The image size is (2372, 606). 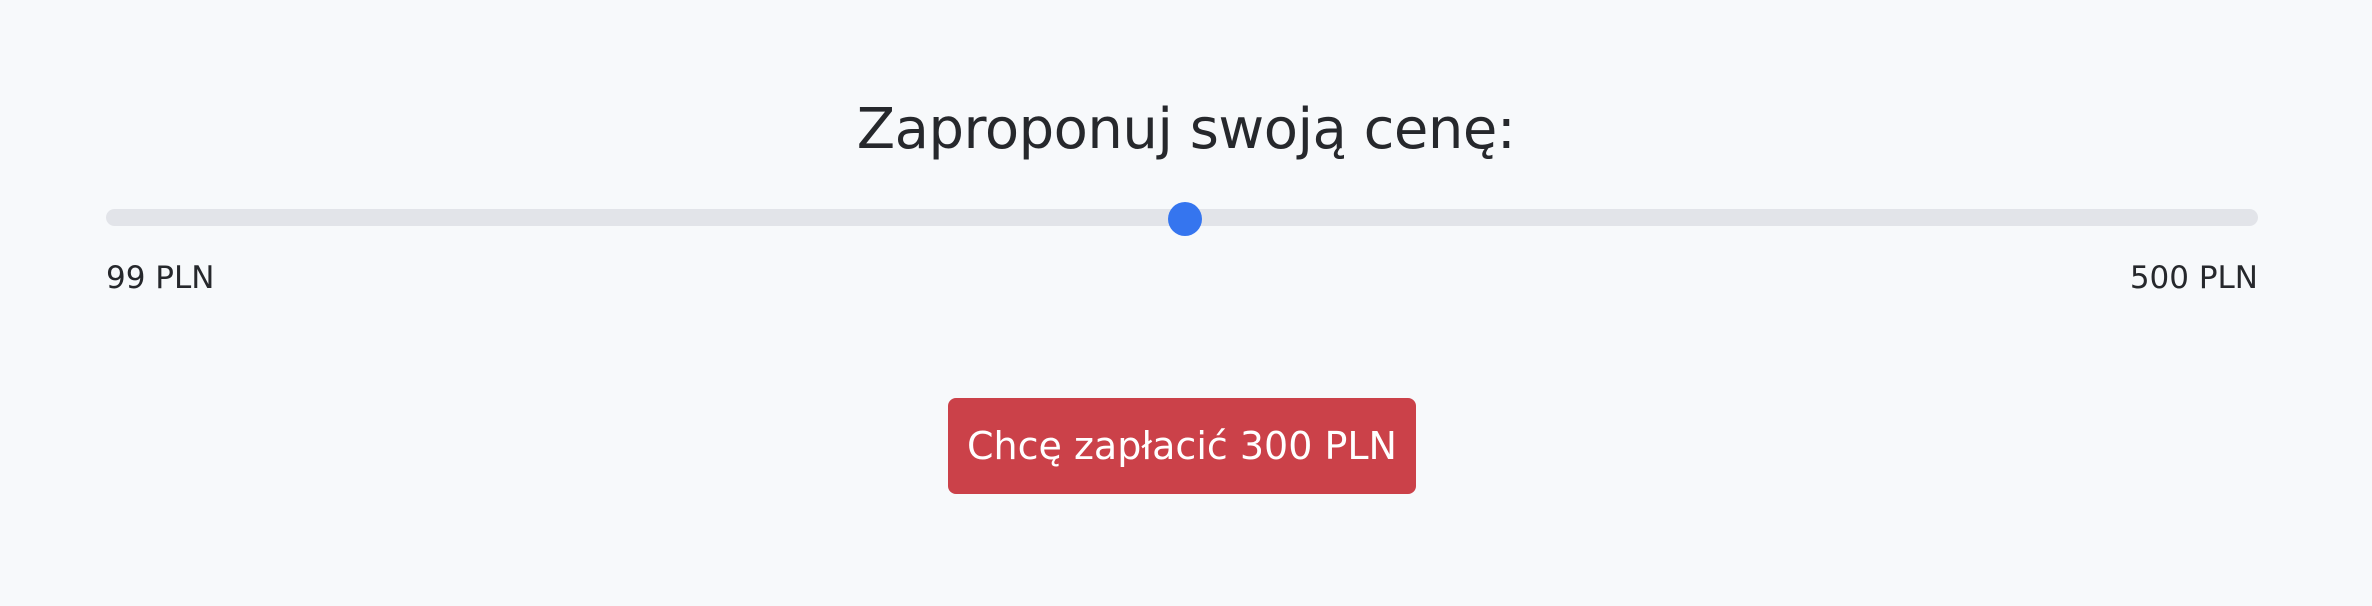 I want to click on slider-thumb, so click(x=1184, y=219).